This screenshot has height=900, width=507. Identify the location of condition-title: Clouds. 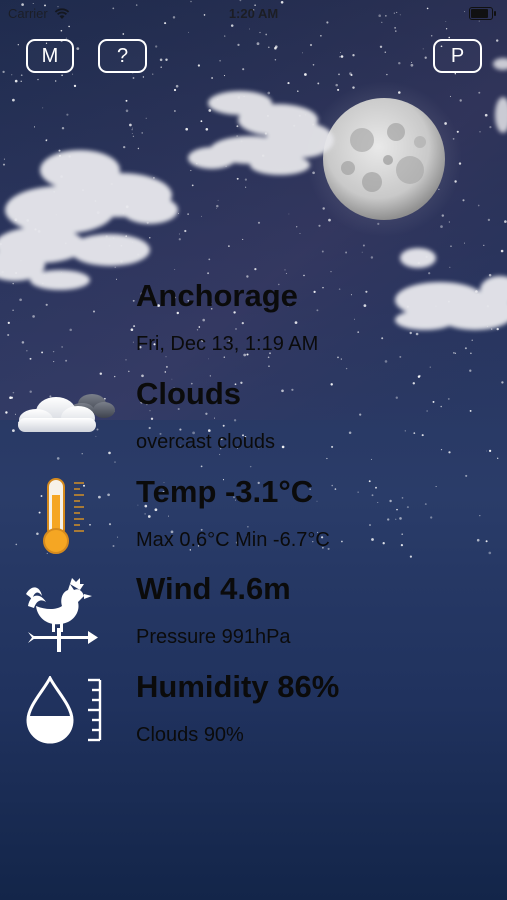
(189, 393).